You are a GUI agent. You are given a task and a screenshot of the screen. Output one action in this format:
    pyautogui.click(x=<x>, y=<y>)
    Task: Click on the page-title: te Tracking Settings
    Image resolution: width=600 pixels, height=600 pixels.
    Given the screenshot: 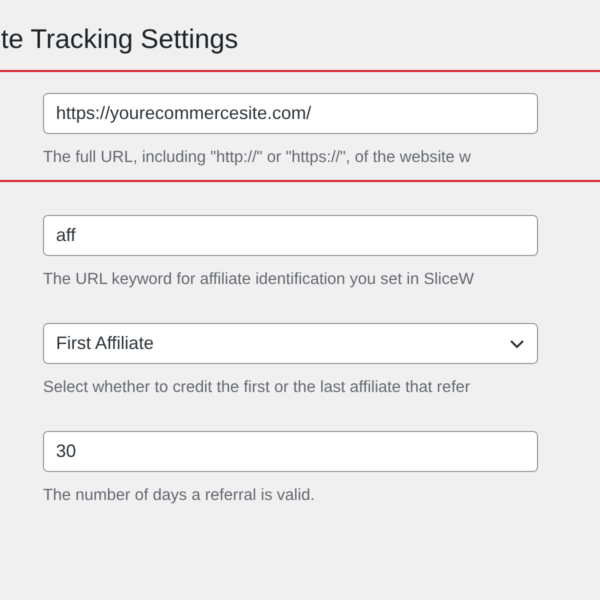 What is the action you would take?
    pyautogui.click(x=120, y=39)
    